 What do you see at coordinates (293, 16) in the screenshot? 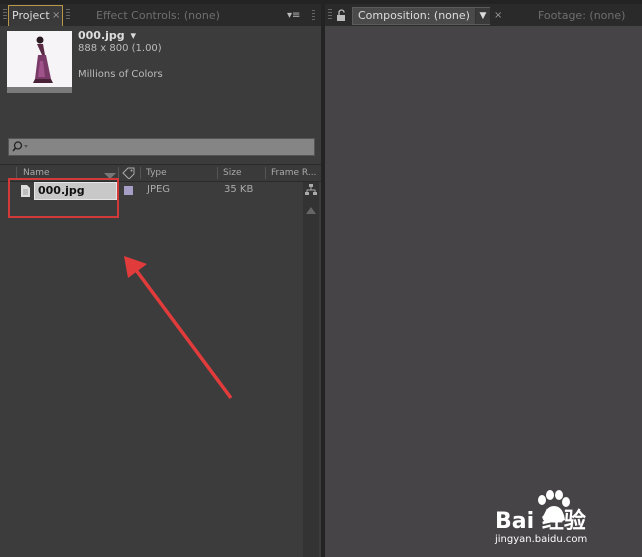
I see `panel-menu-icon: ▾≡` at bounding box center [293, 16].